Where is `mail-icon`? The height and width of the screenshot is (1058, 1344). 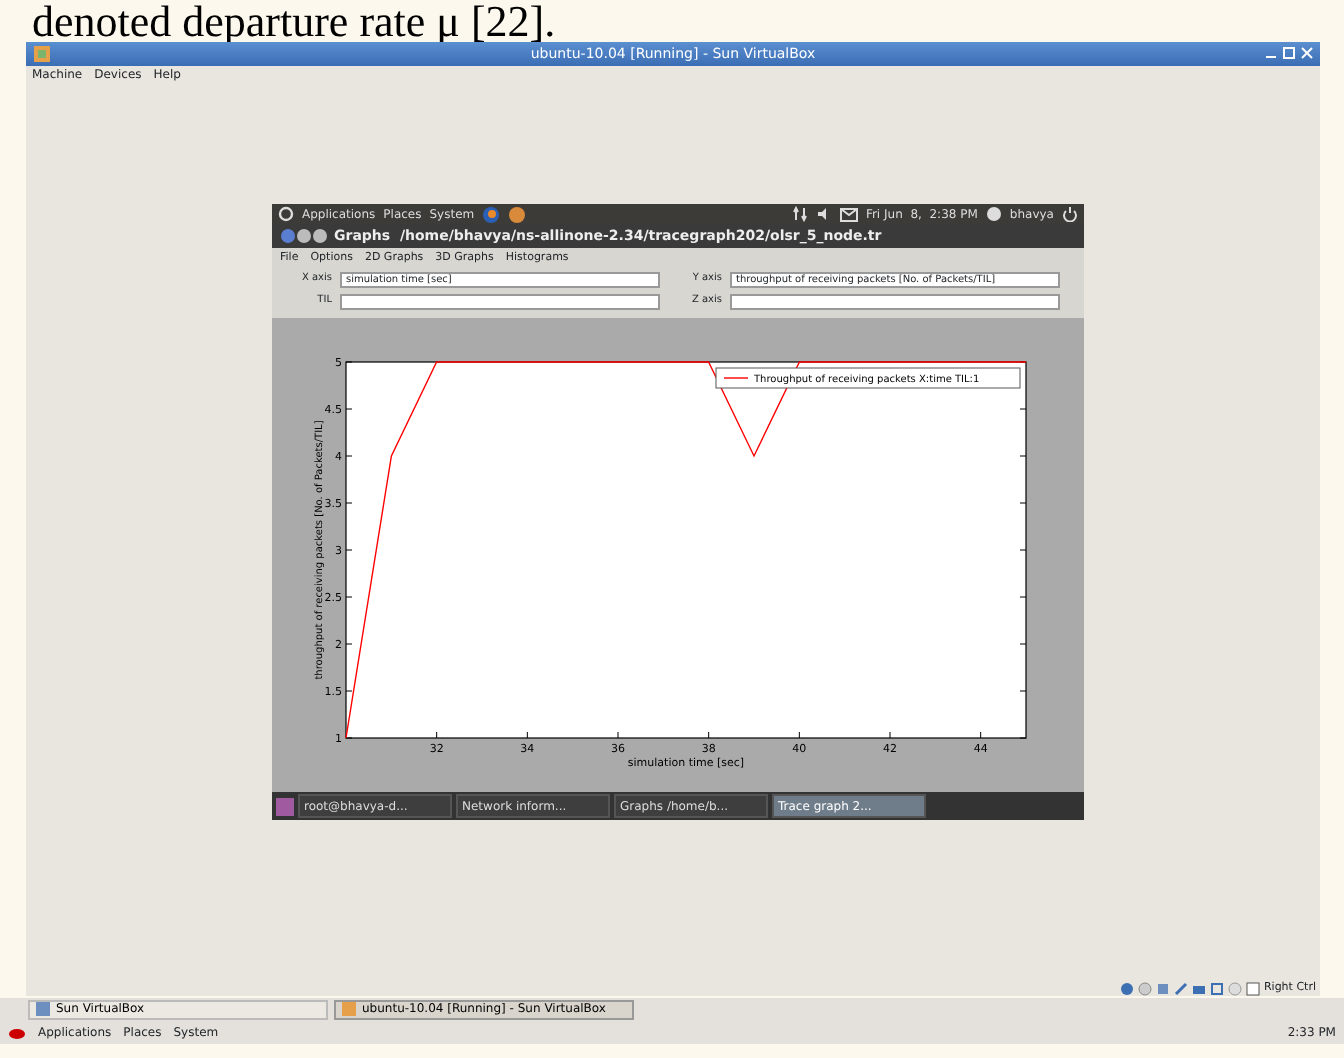
mail-icon is located at coordinates (848, 214).